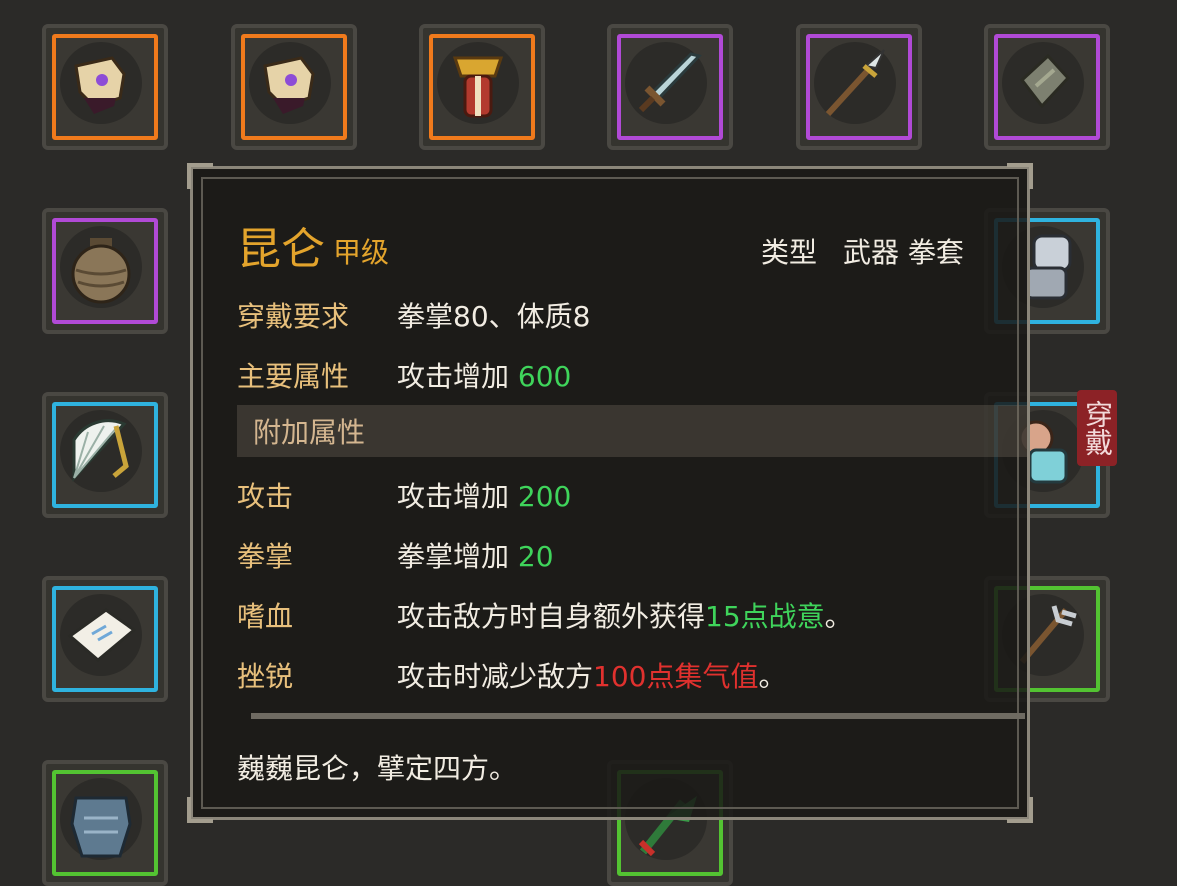  What do you see at coordinates (377, 768) in the screenshot?
I see `item-flavor-text: 巍巍昆仑，擘定四方。` at bounding box center [377, 768].